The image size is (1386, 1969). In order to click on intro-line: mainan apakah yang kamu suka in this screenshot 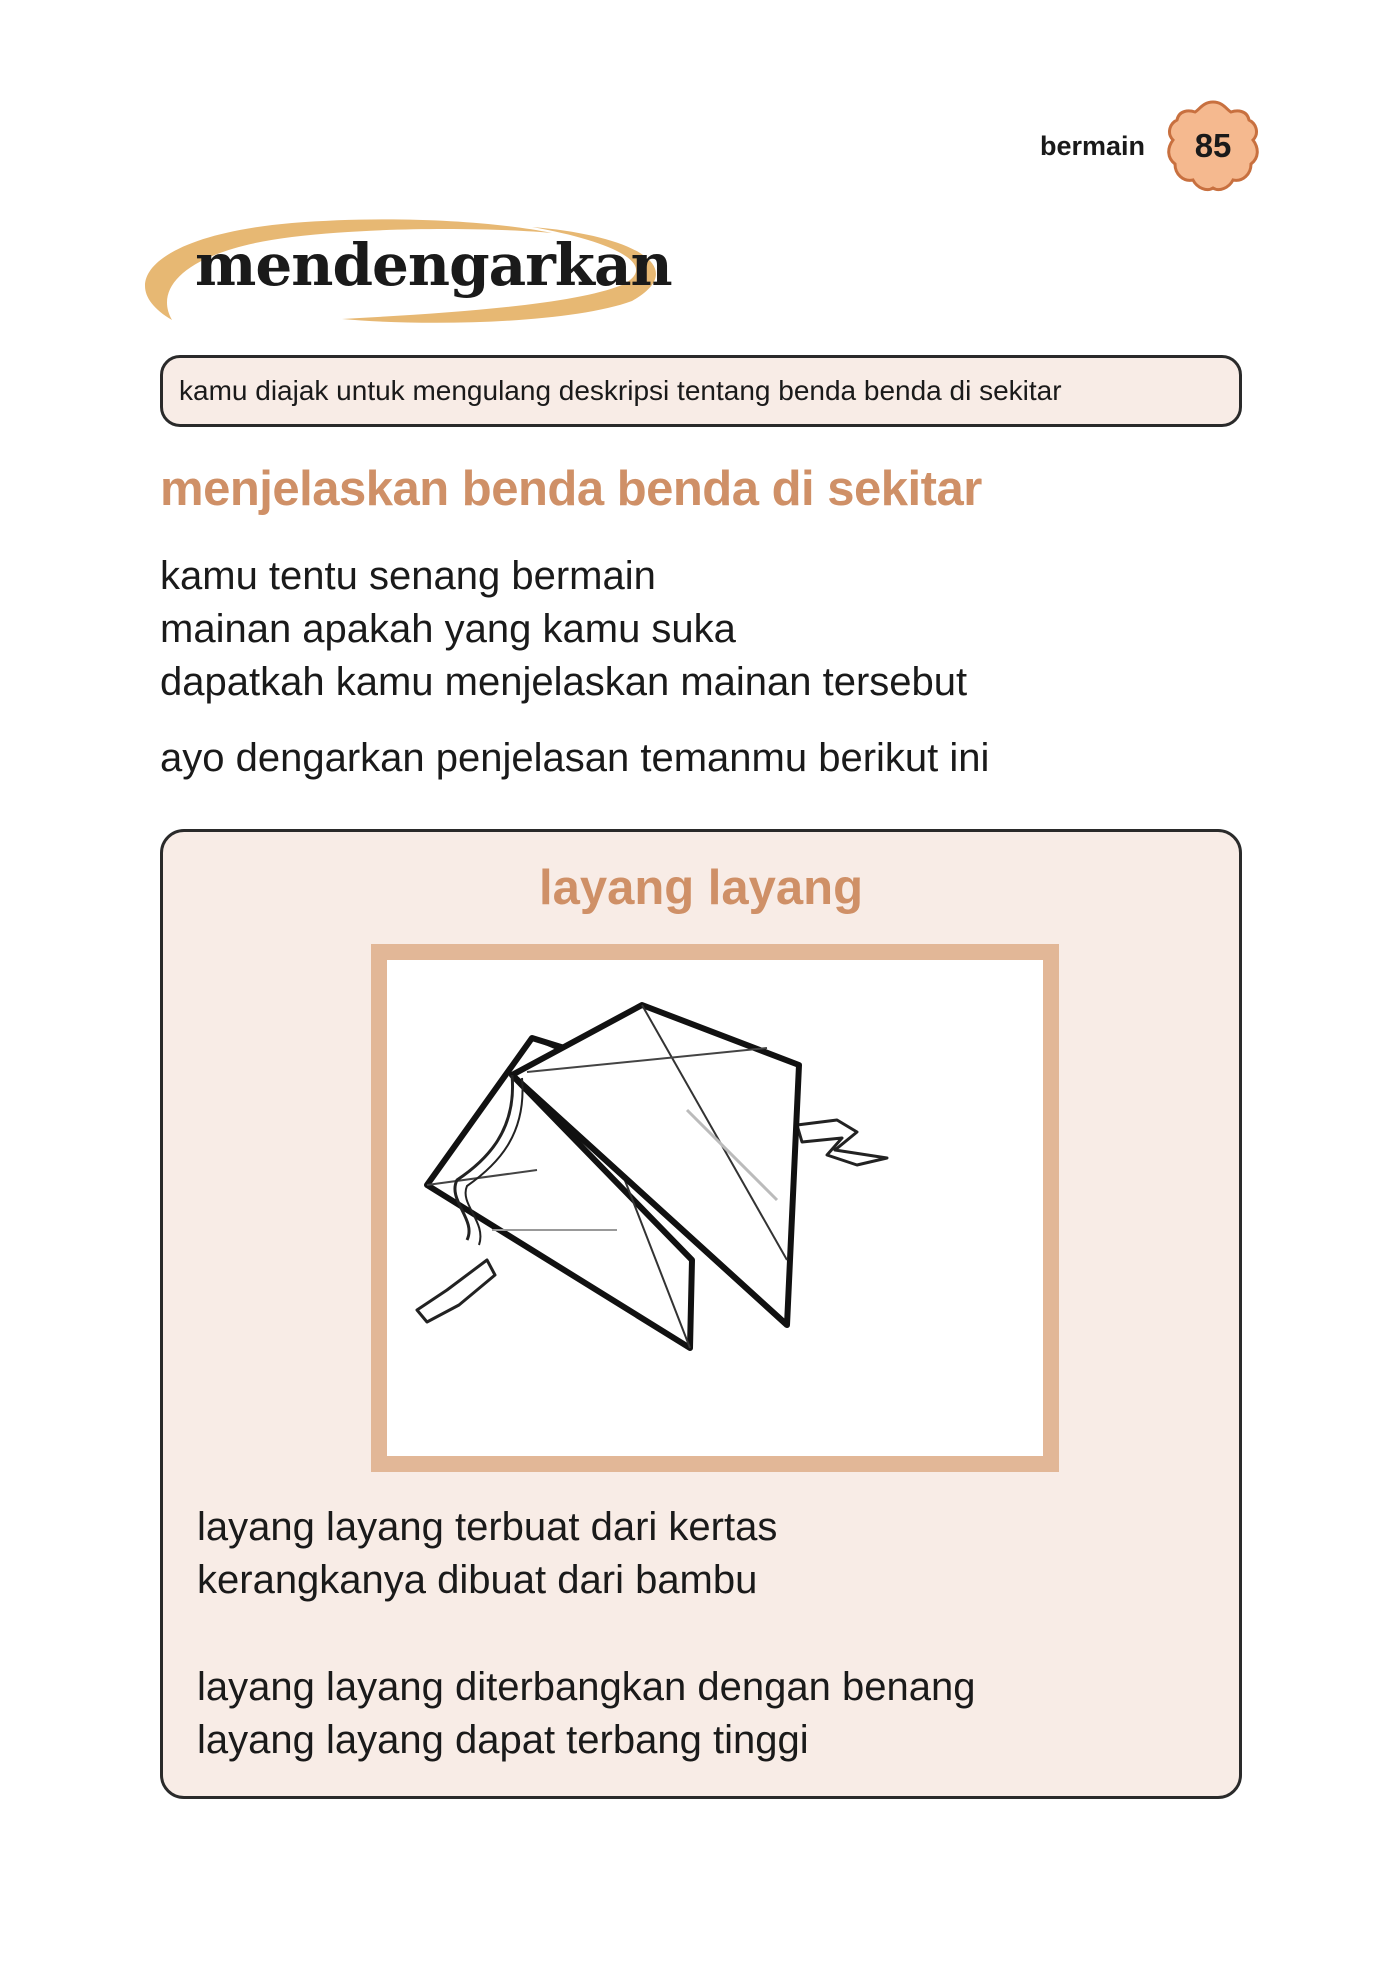, I will do `click(448, 629)`.